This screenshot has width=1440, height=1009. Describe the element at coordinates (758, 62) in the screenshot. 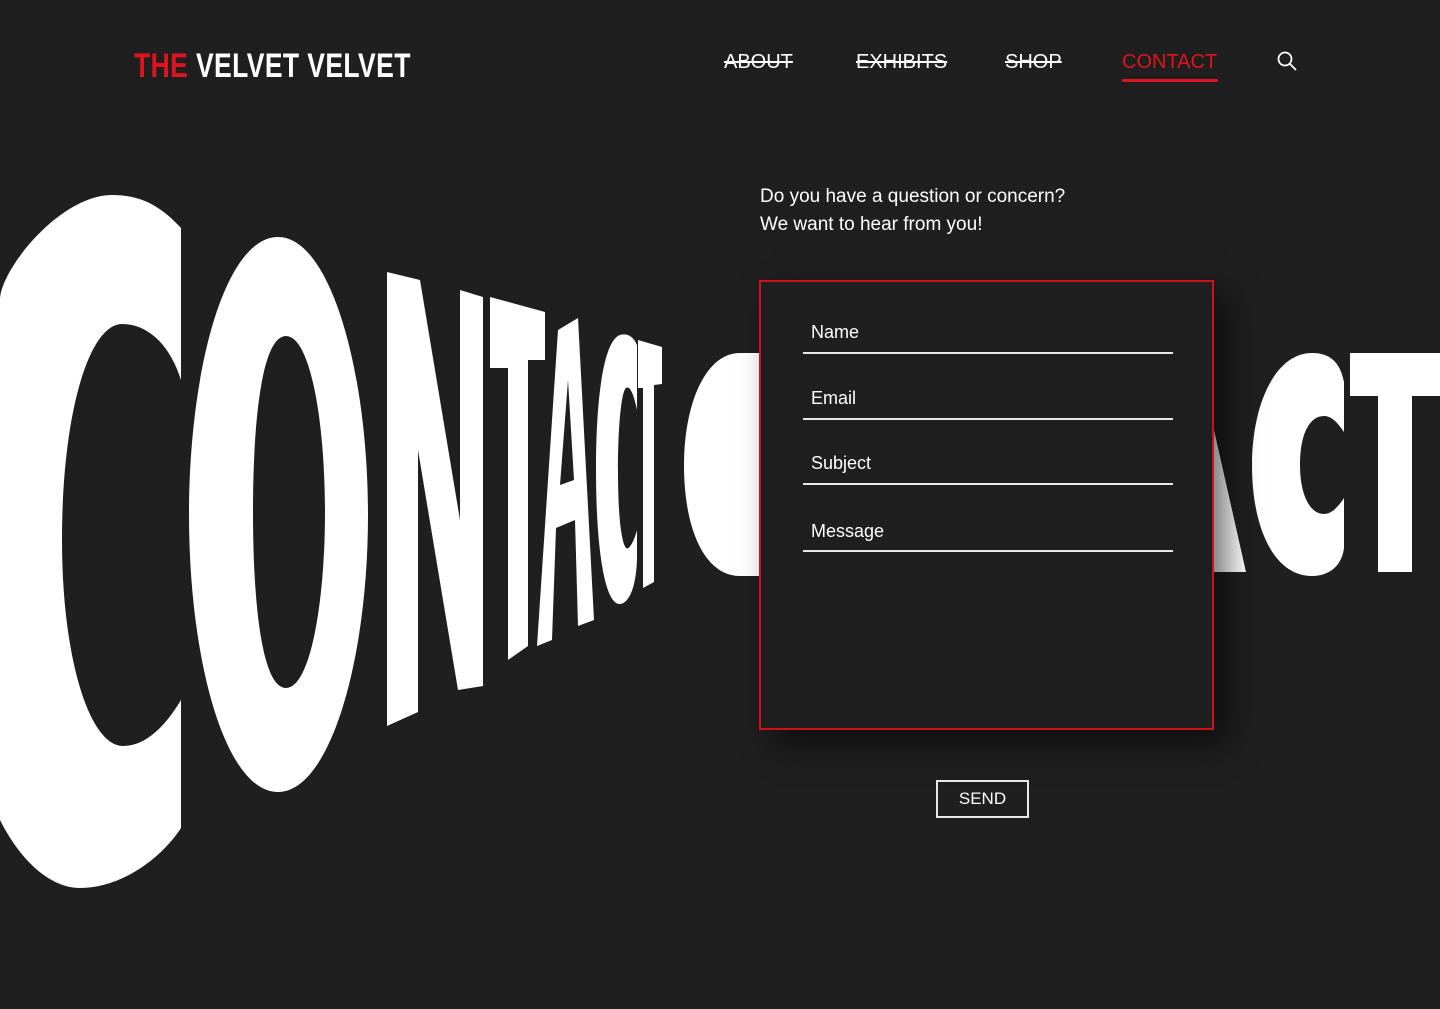

I see `nav-about: ABOUT` at that location.